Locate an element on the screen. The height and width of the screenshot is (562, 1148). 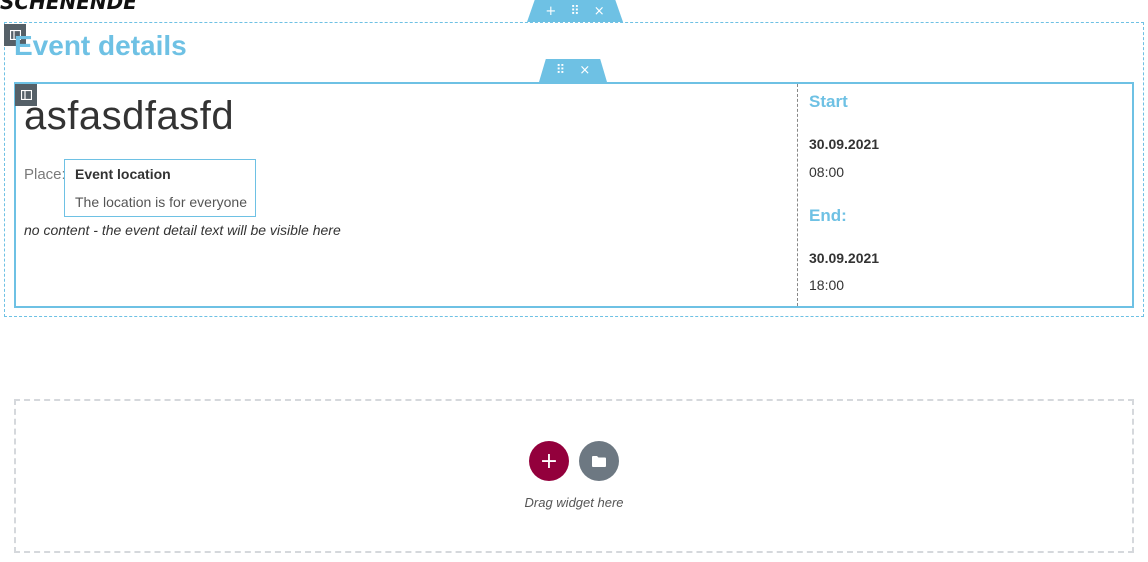
drag-widget-hint: Drag widget here is located at coordinates (574, 502).